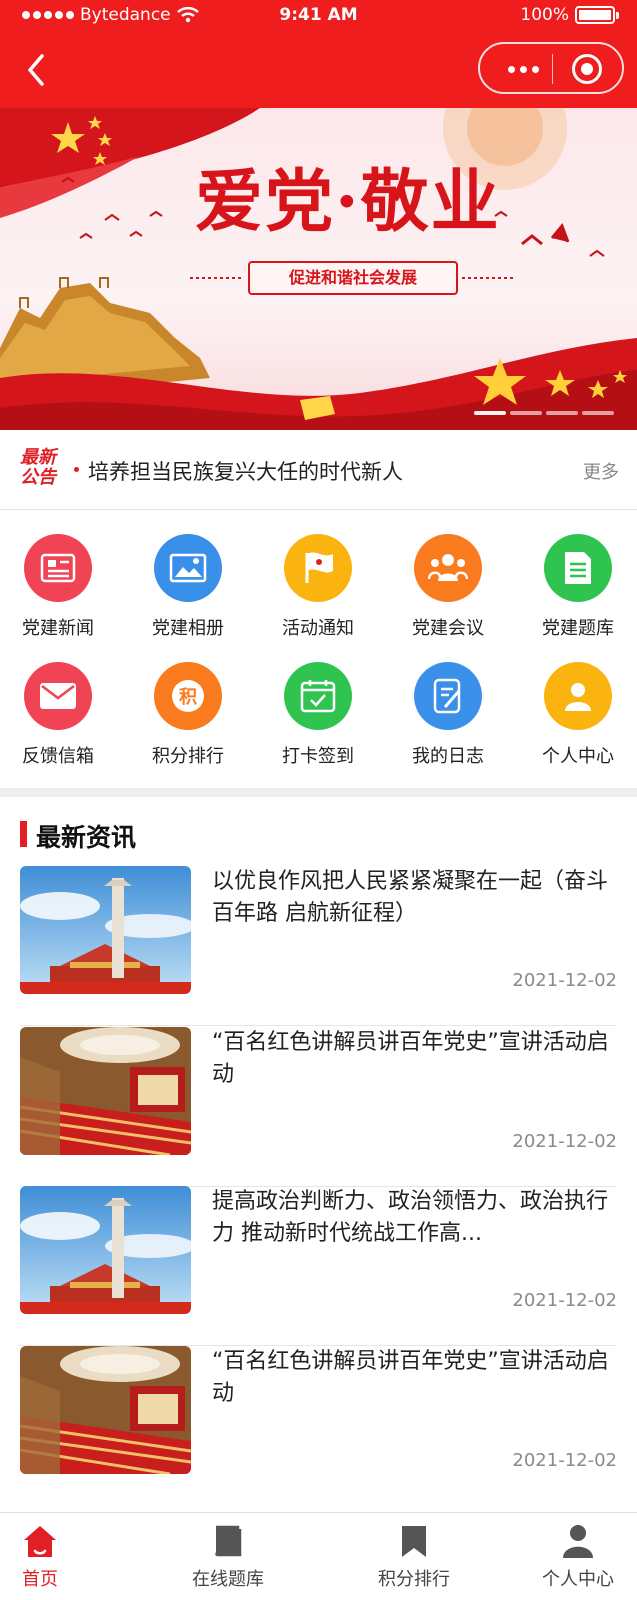  I want to click on grid-item-party-meeting: 党建会议, so click(448, 588).